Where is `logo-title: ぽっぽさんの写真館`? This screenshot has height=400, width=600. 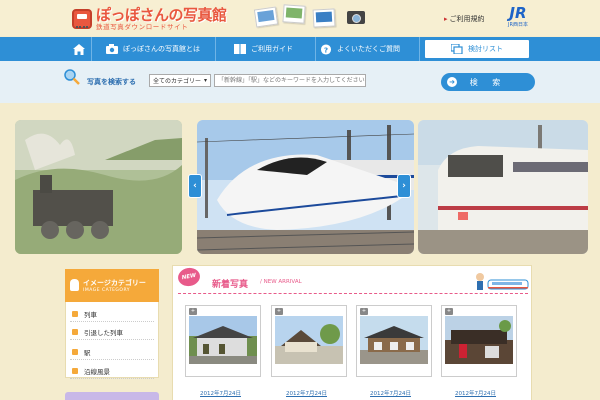 logo-title: ぽっぽさんの写真館 is located at coordinates (161, 15).